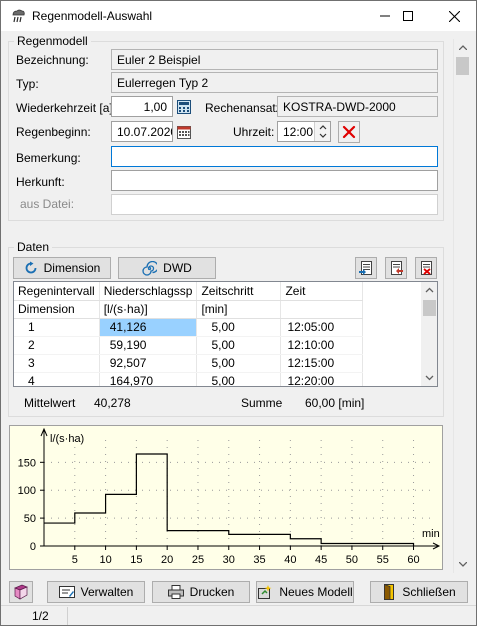 The height and width of the screenshot is (626, 477). I want to click on column-header: Regenintervall, so click(57, 291).